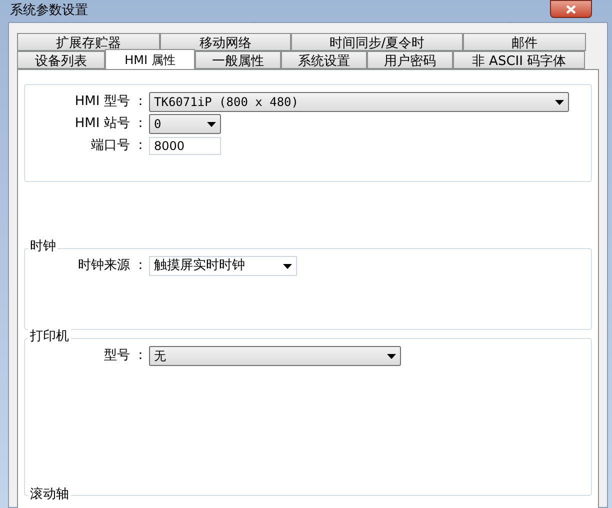  I want to click on field-label: 端口号 ：, so click(118, 146).